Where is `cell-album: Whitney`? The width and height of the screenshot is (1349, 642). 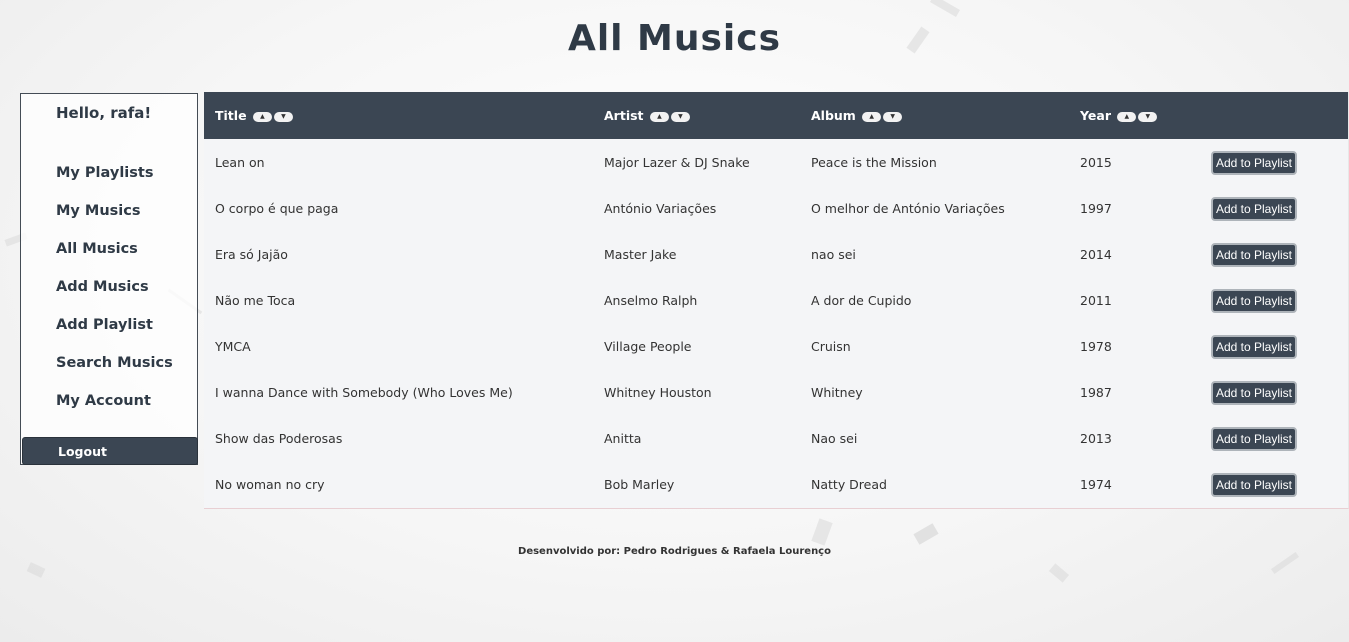
cell-album: Whitney is located at coordinates (837, 392).